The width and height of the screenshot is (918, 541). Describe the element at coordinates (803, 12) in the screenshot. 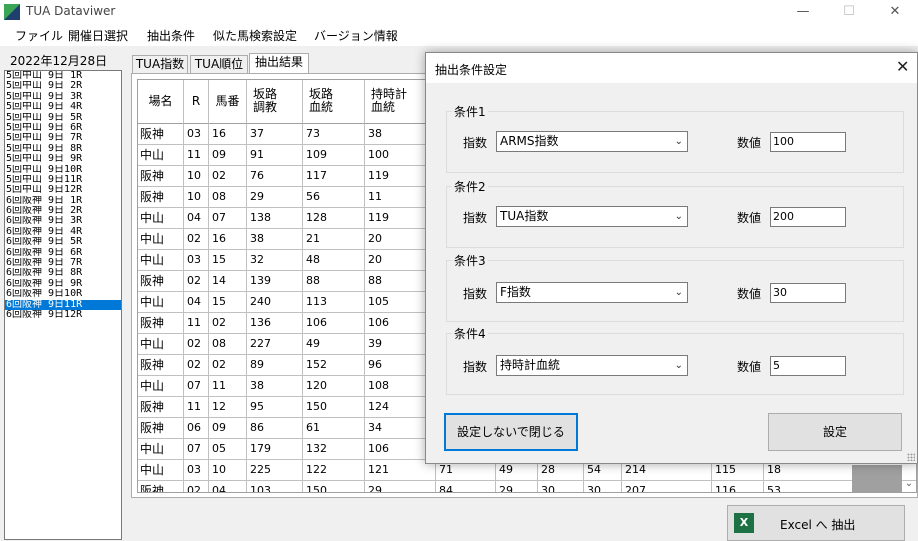

I see `minimize-button: —` at that location.